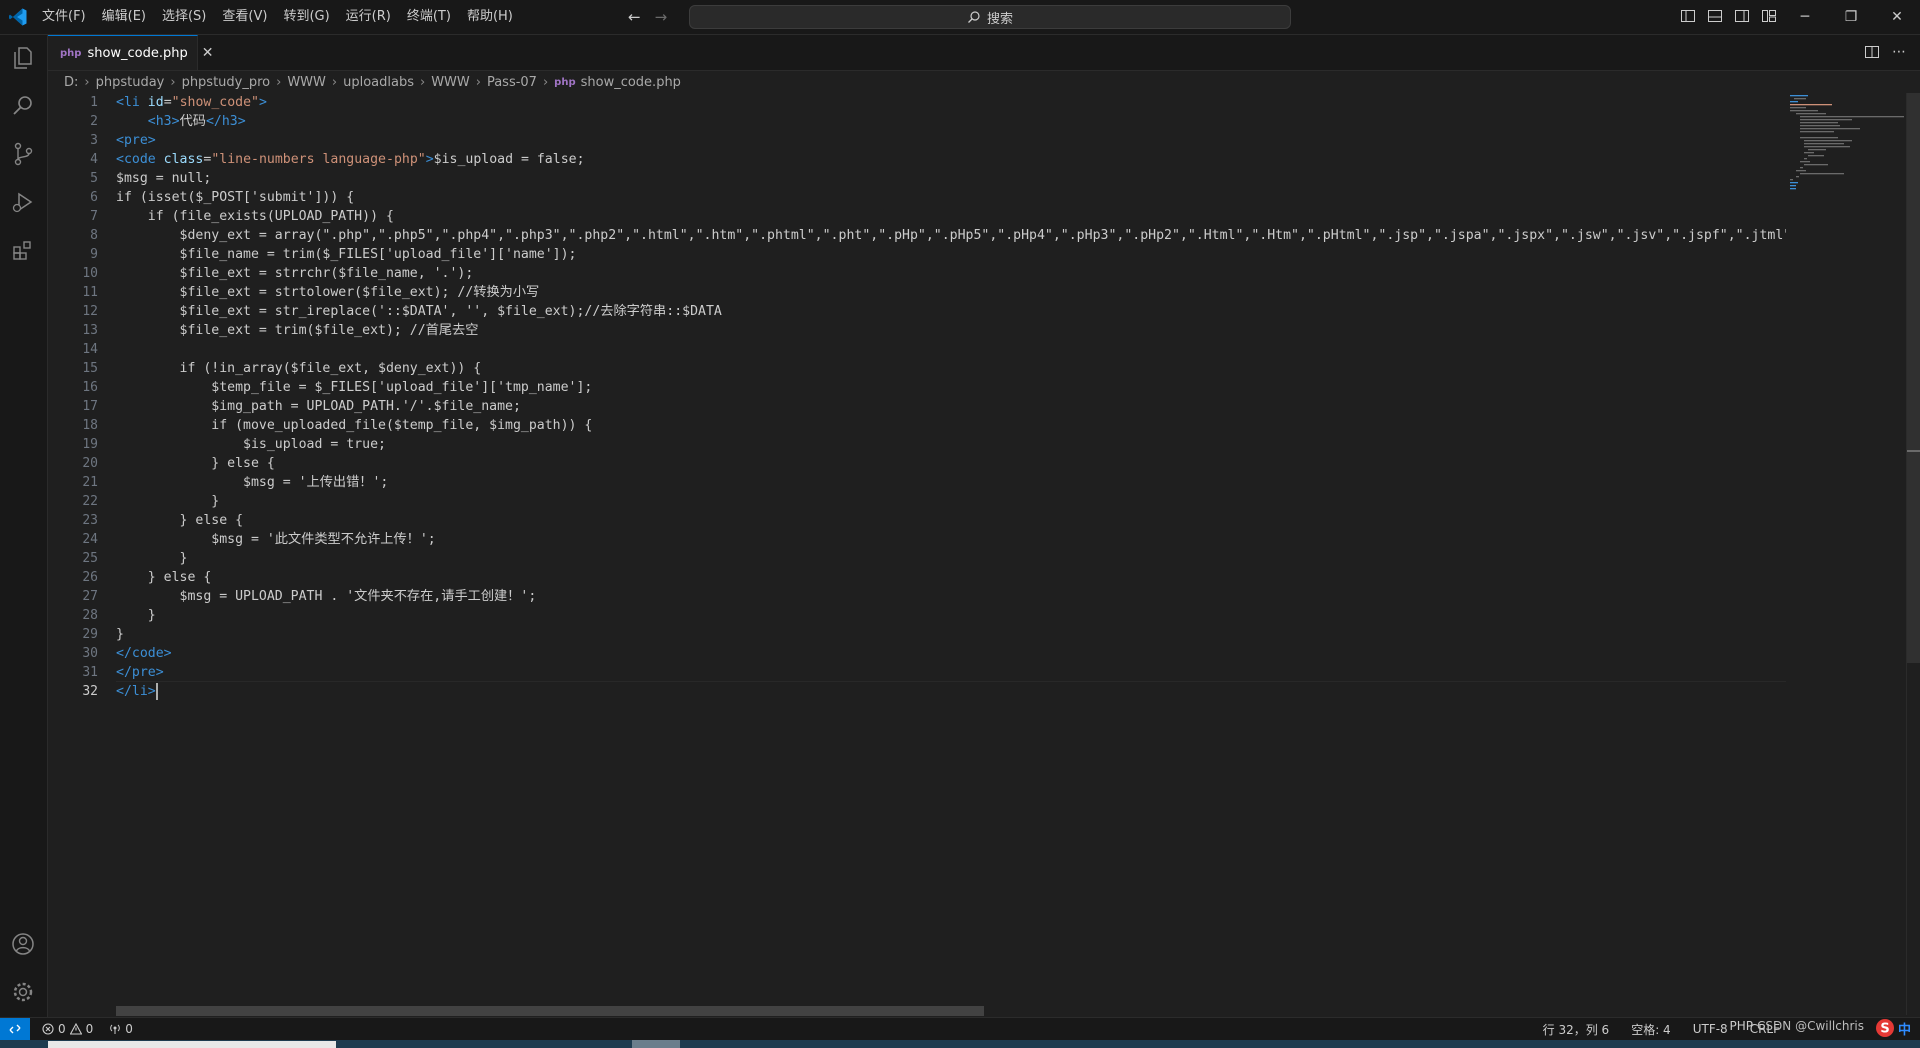 The width and height of the screenshot is (1920, 1048). Describe the element at coordinates (1715, 16) in the screenshot. I see `toggle-panel-icon` at that location.